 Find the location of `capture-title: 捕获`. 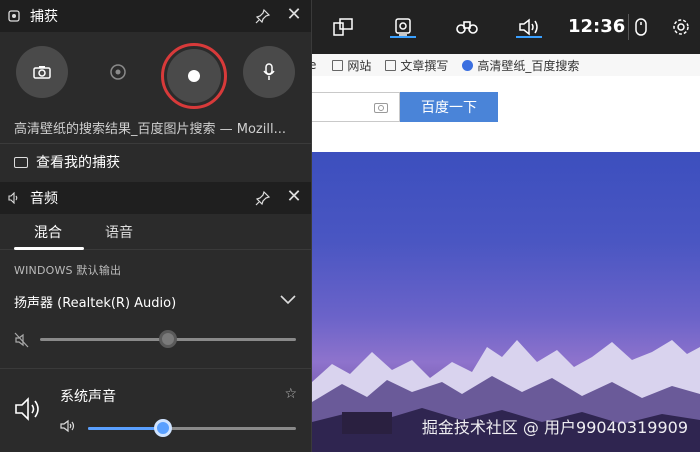

capture-title: 捕获 is located at coordinates (44, 17).